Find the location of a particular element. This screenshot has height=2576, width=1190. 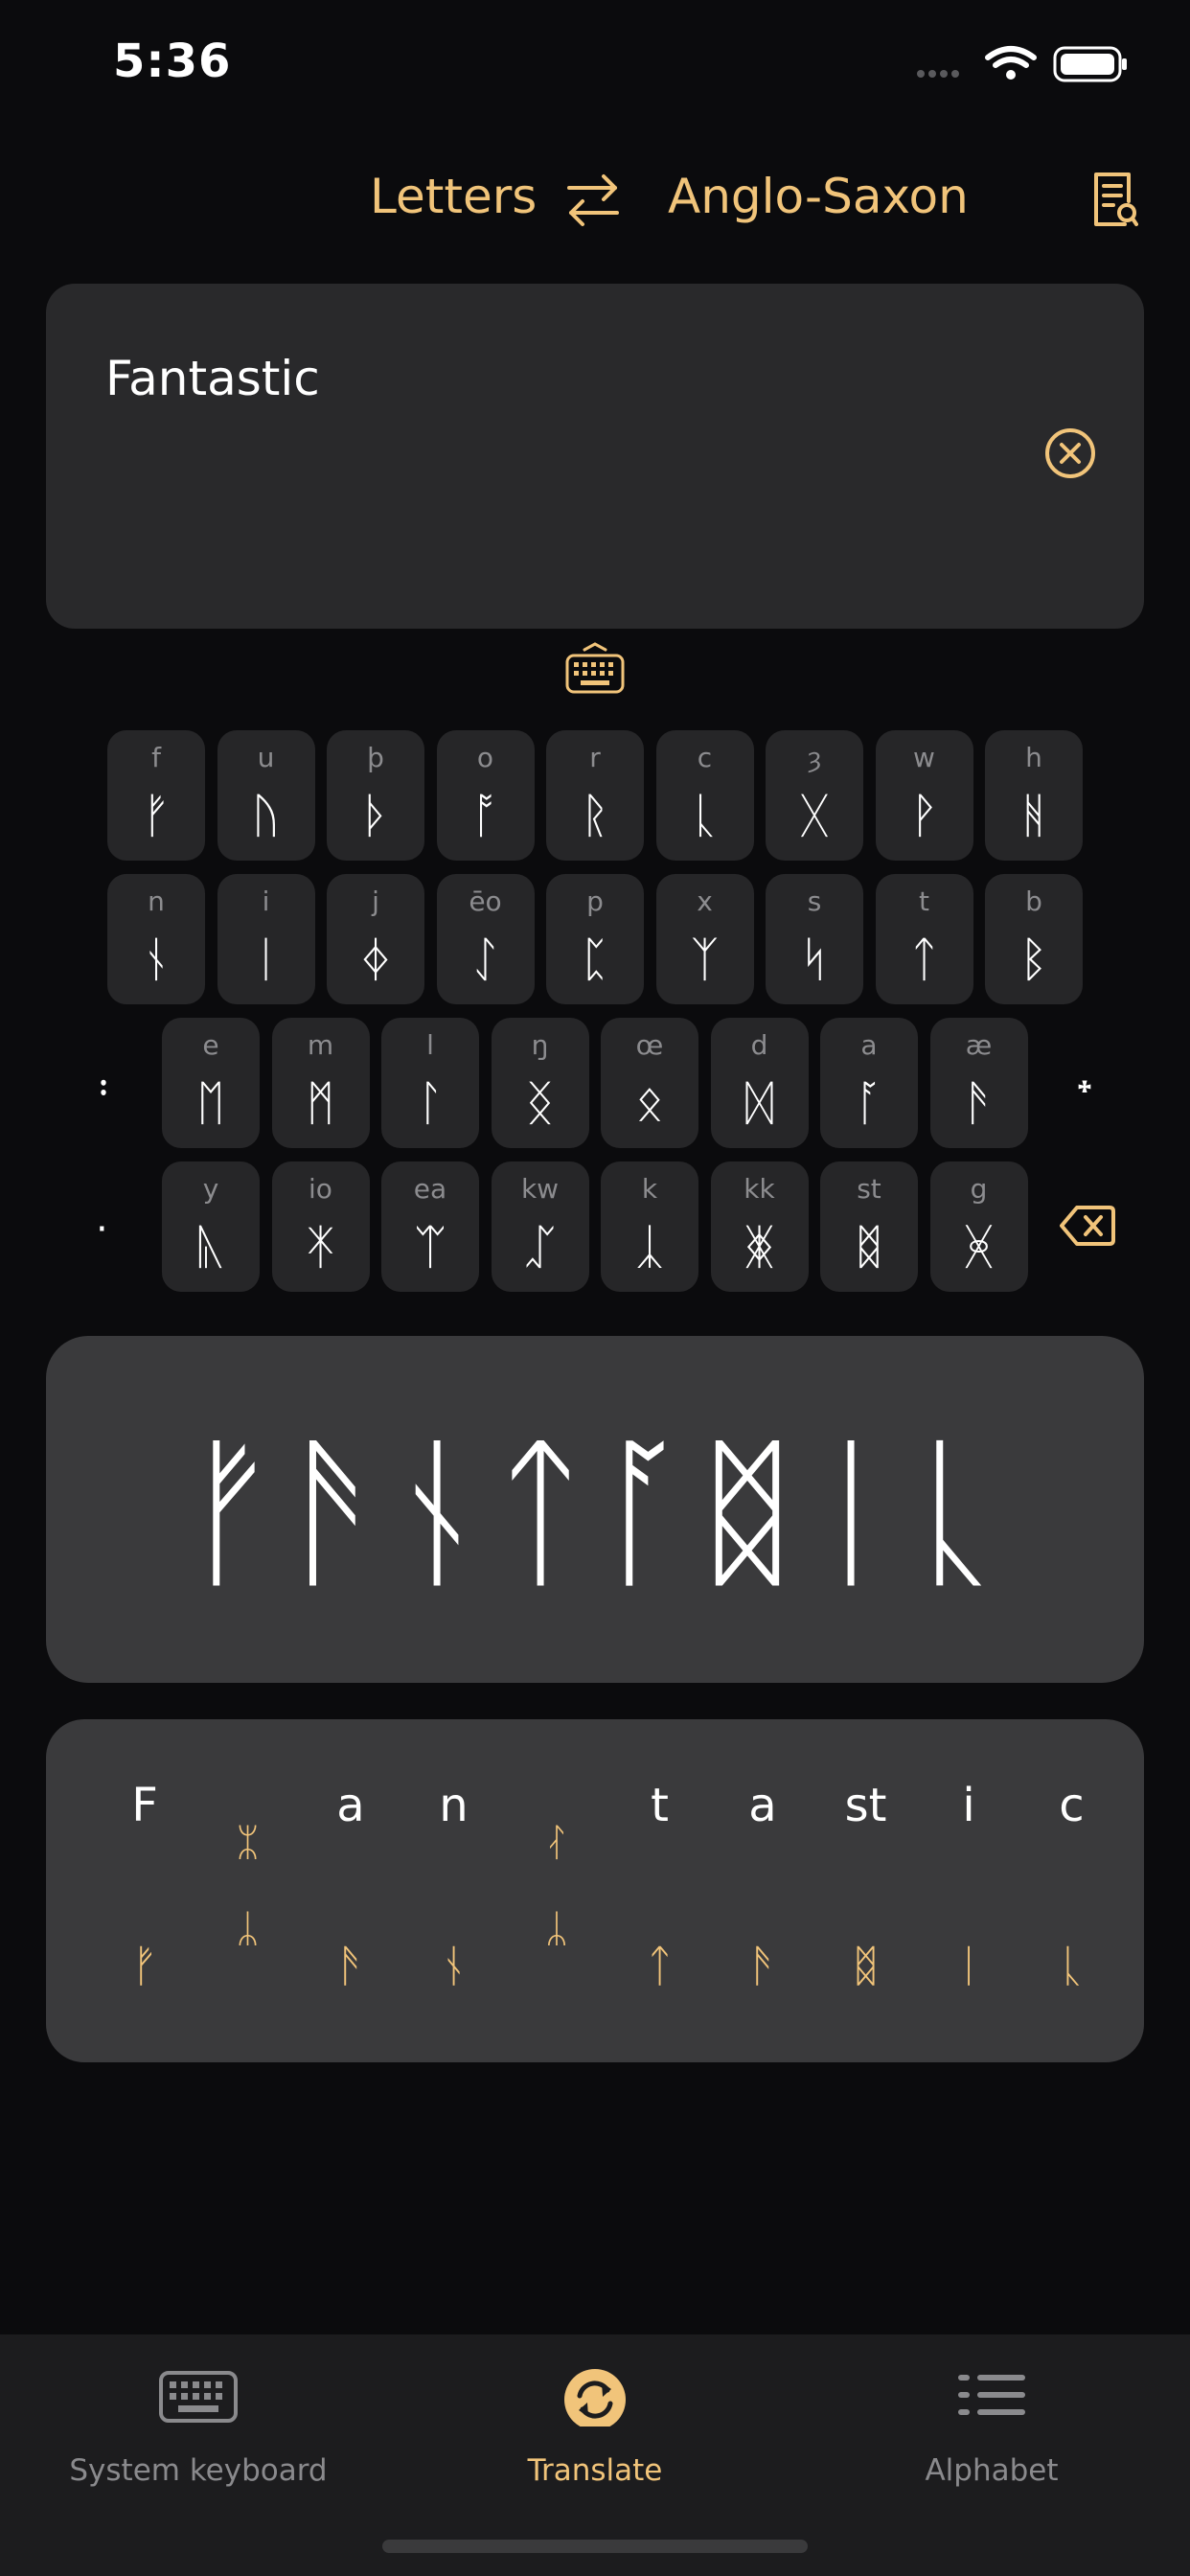

rune-key-glyph: ᚾ is located at coordinates (156, 959).